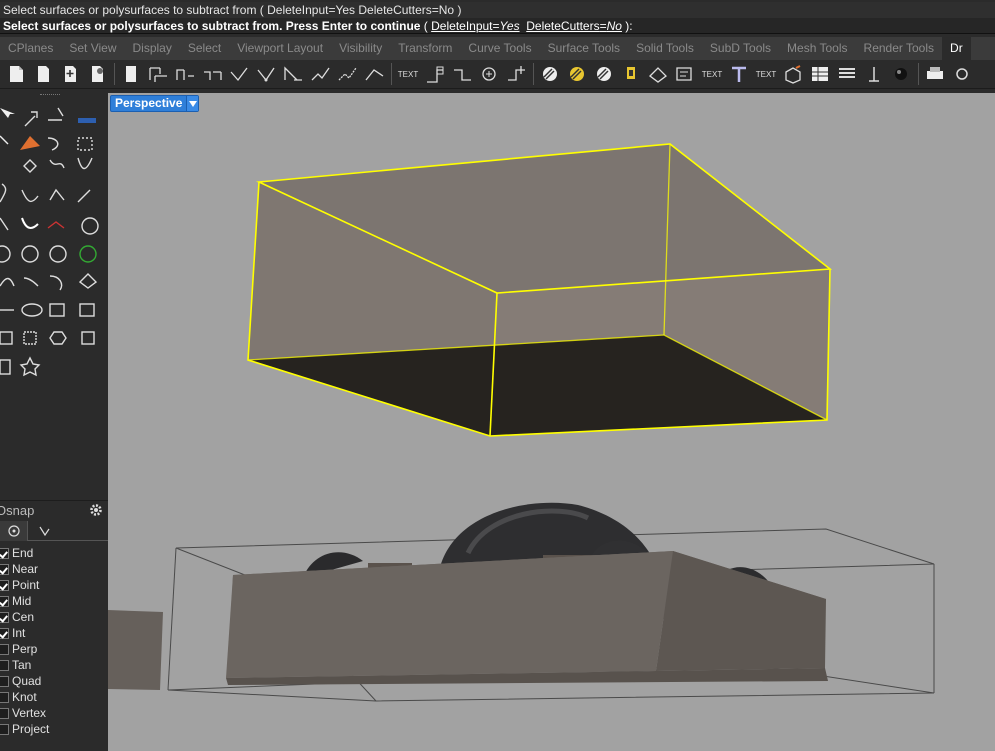 The image size is (995, 751). I want to click on hatch-pattern-icon, so click(550, 74).